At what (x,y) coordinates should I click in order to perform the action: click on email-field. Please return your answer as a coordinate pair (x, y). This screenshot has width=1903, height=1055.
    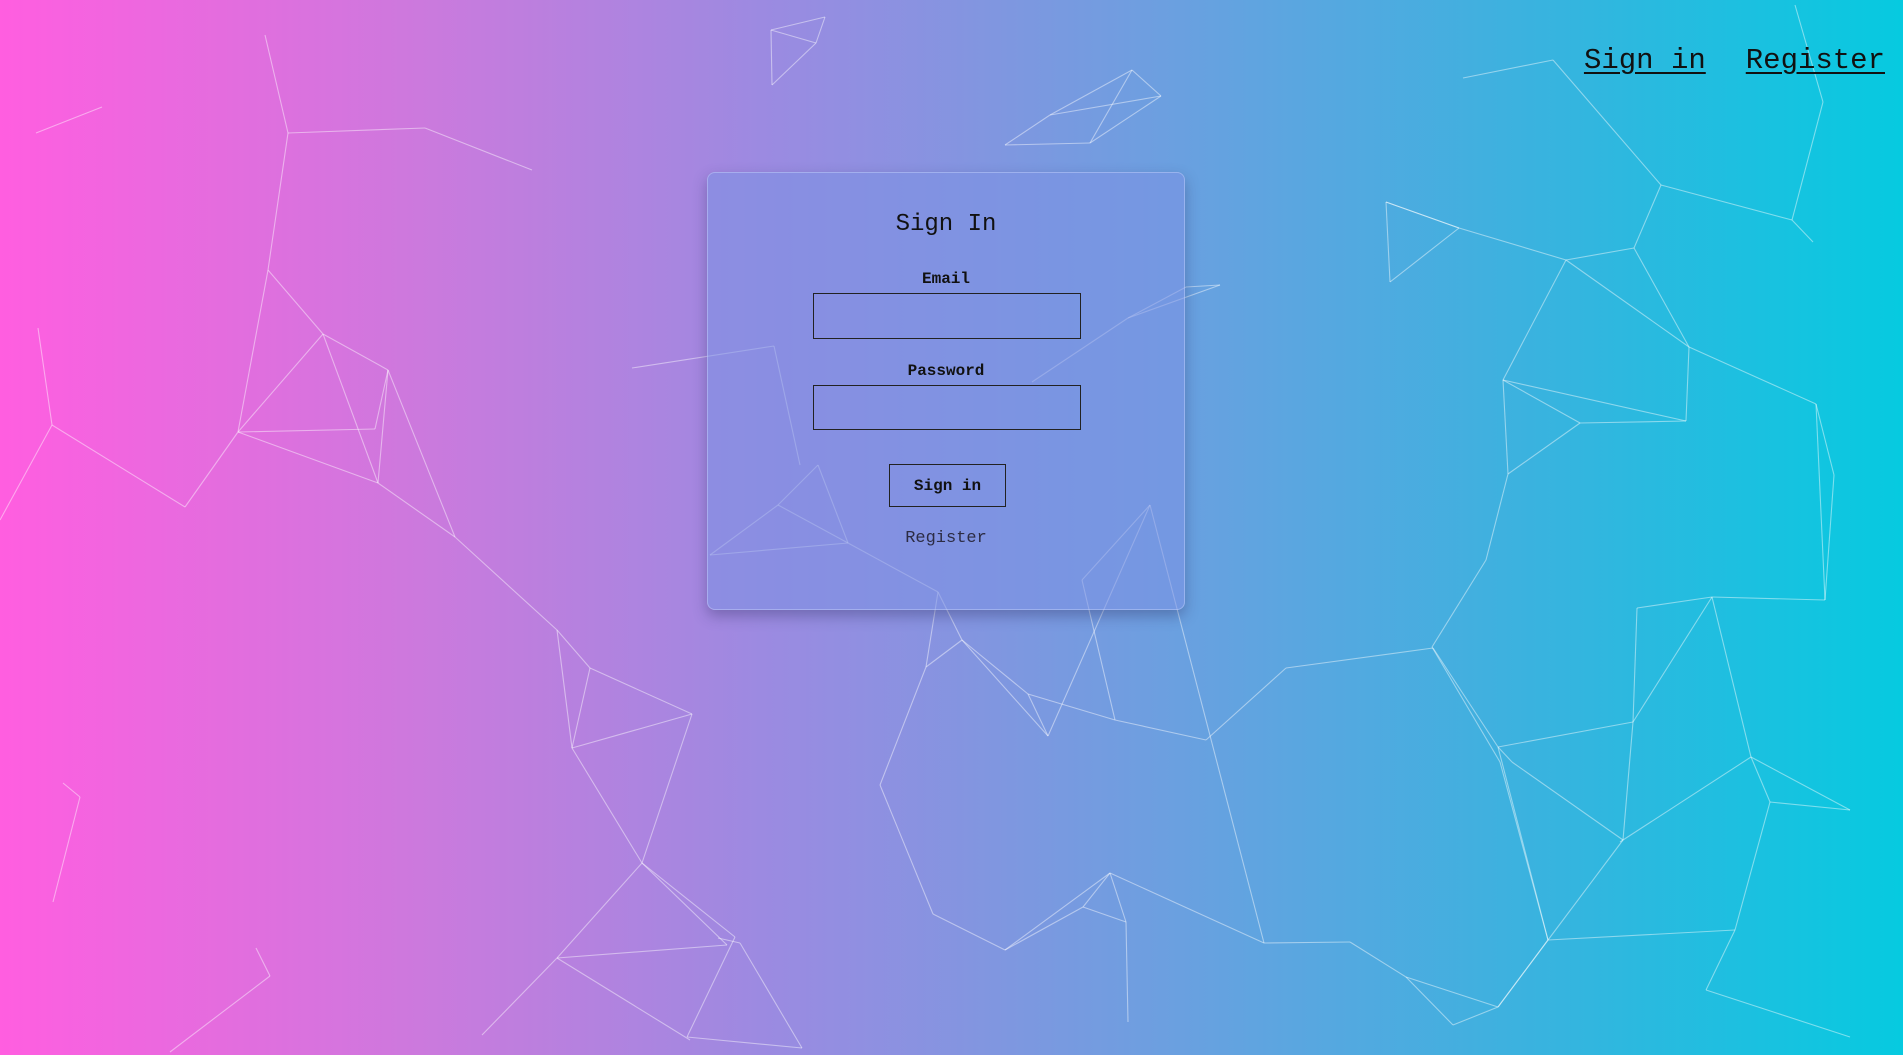
    Looking at the image, I should click on (947, 316).